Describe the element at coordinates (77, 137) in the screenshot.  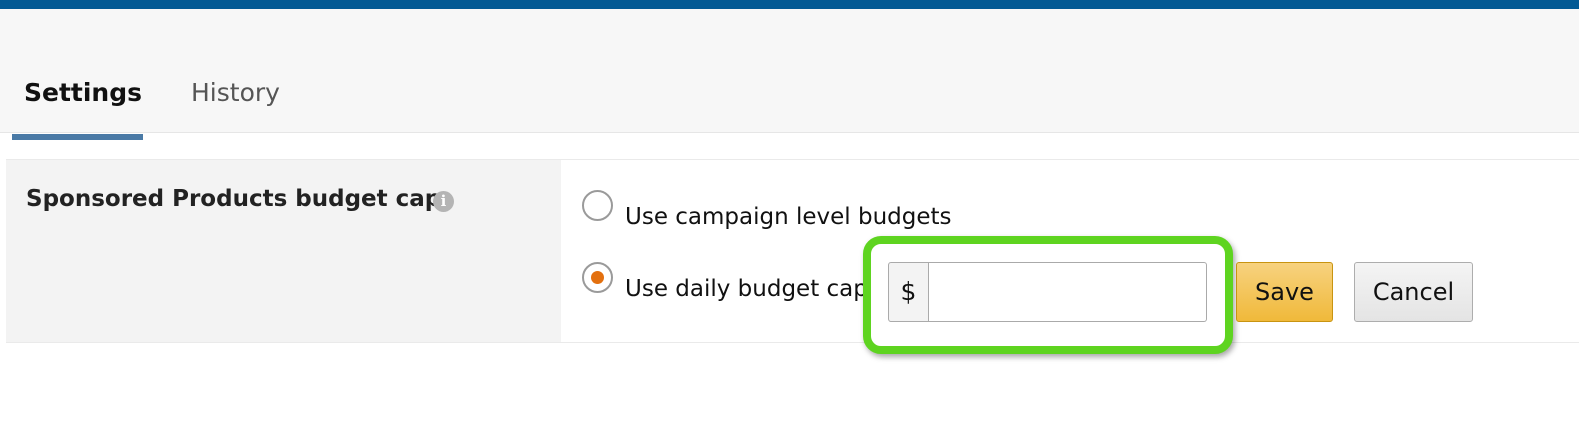
I see `active-tab-indicator` at that location.